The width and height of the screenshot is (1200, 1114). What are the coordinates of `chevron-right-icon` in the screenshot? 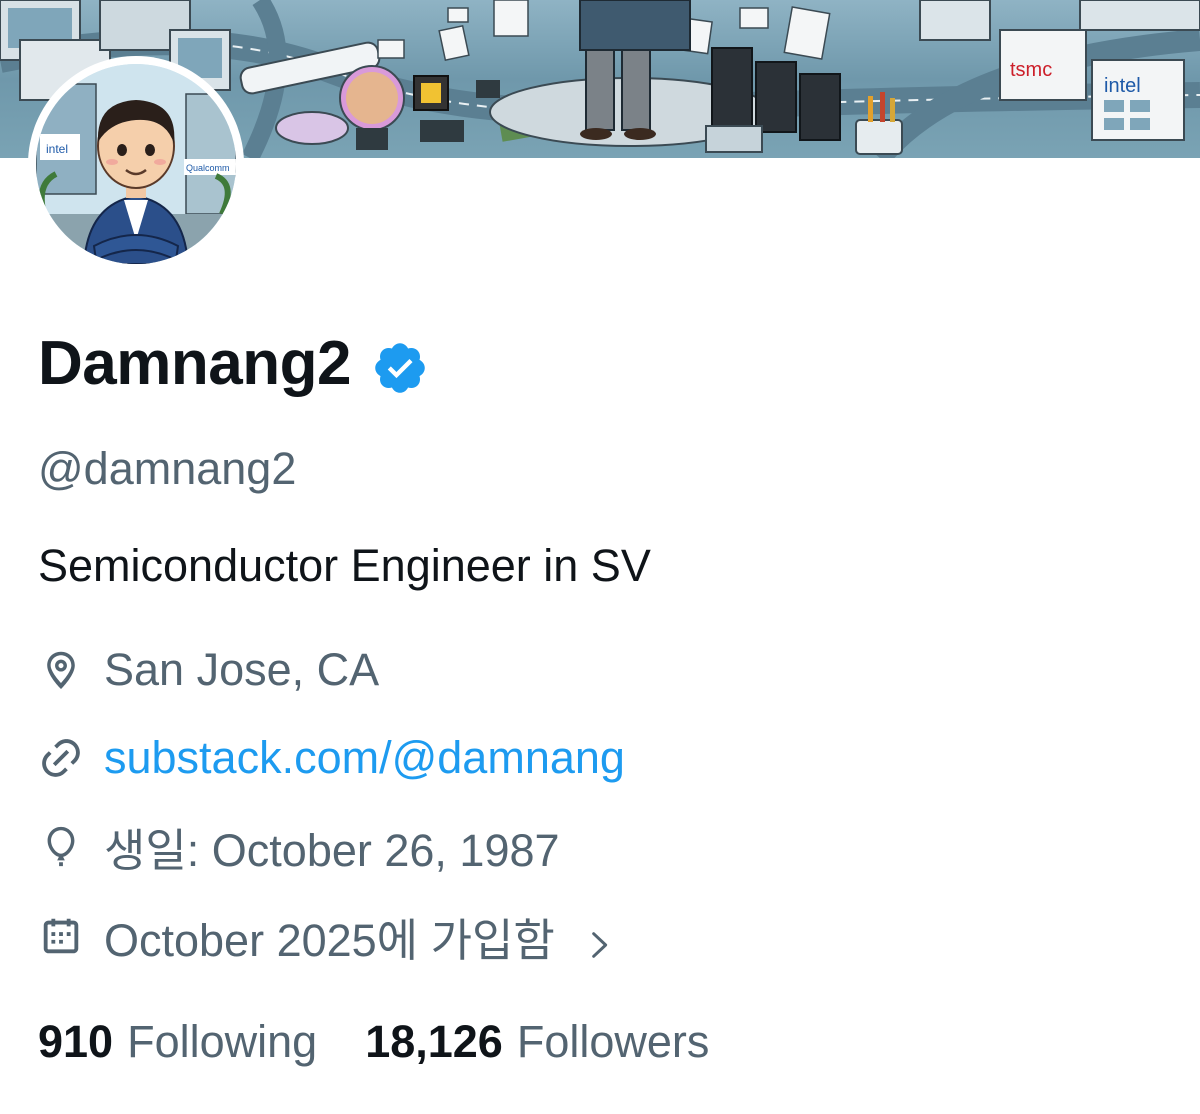 It's located at (599, 939).